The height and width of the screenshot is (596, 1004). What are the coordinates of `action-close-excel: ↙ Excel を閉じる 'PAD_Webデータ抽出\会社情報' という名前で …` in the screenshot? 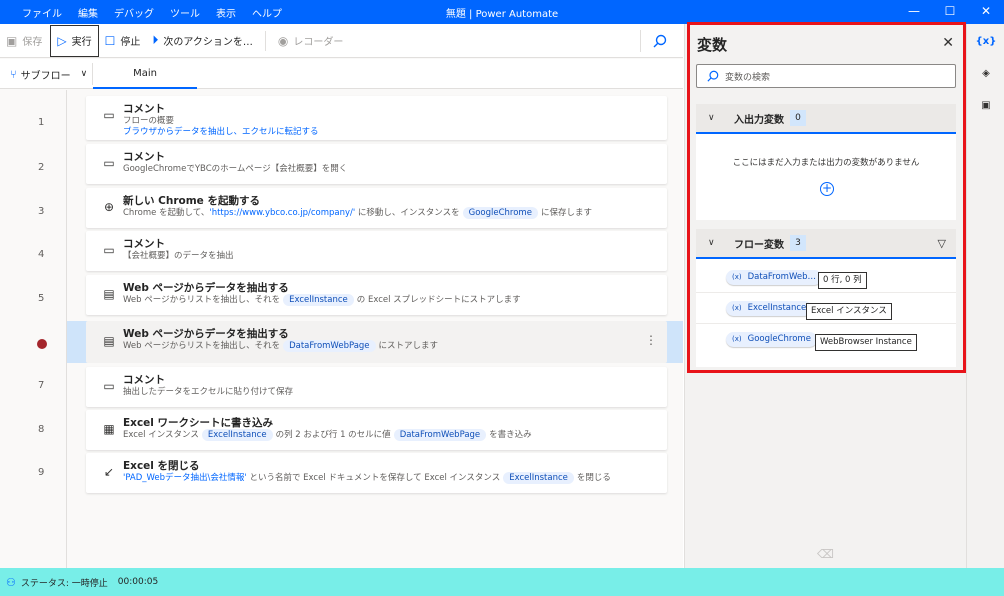 It's located at (376, 473).